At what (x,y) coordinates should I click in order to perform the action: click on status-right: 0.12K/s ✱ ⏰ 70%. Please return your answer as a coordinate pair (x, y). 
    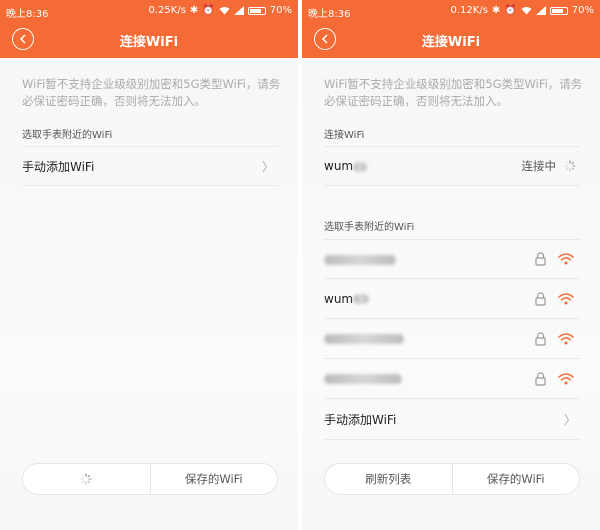
    Looking at the image, I should click on (522, 10).